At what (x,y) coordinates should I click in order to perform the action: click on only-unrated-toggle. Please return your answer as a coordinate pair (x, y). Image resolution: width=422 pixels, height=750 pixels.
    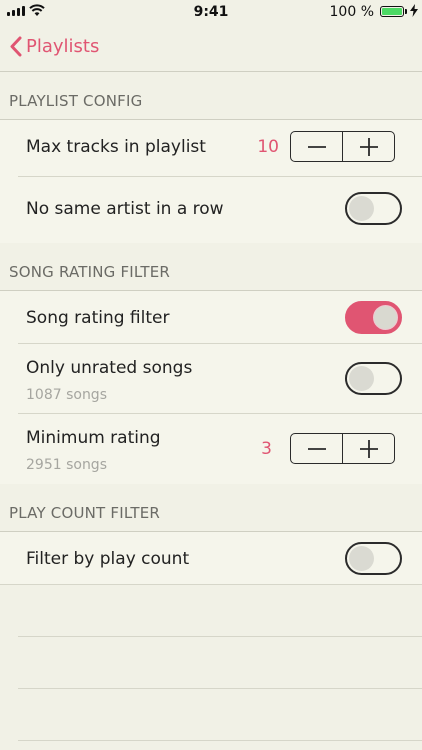
    Looking at the image, I should click on (373, 378).